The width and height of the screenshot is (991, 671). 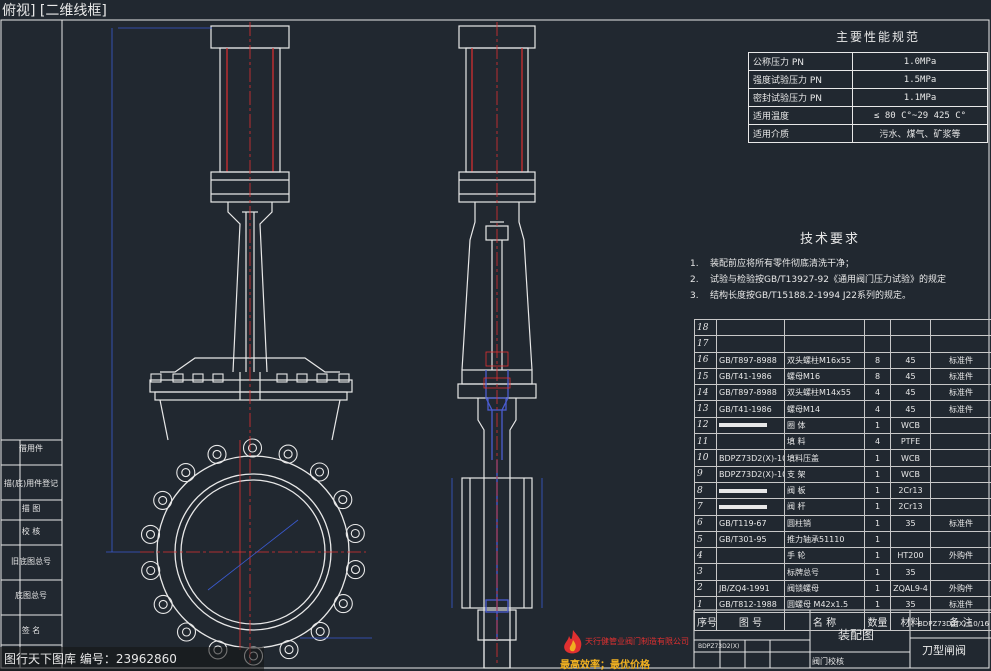 I want to click on bom-cell-name: 双头螺柱M16x55, so click(x=824, y=360).